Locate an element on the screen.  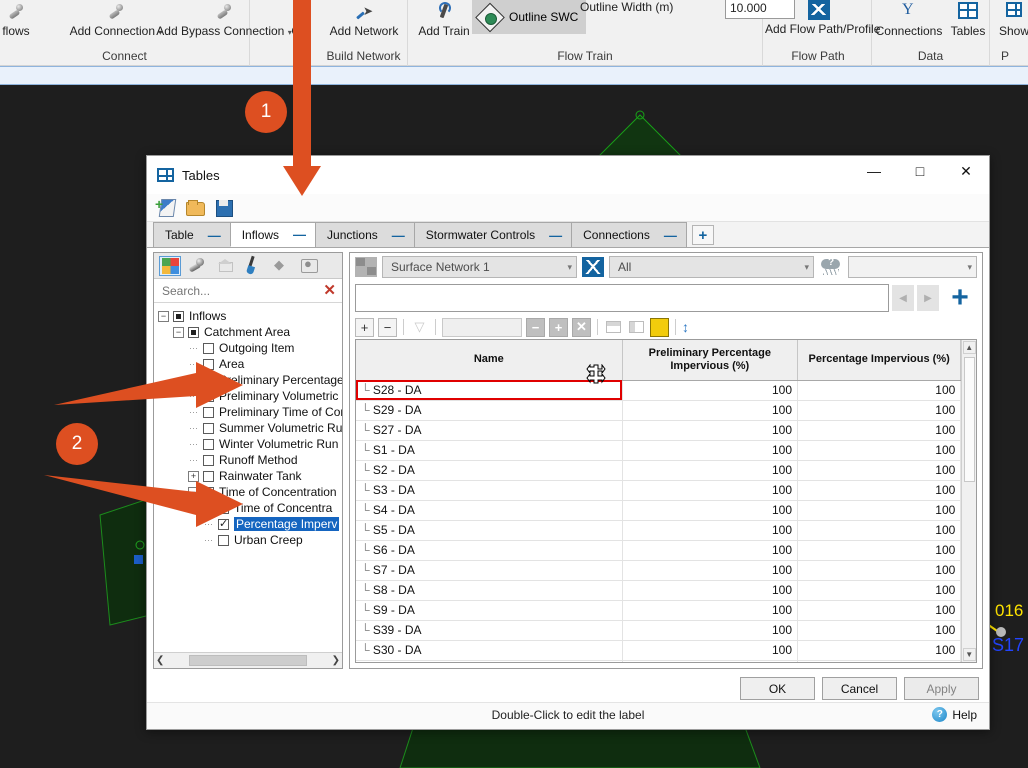
tree-item: ⋯ Runoff Method is located at coordinates (248, 460).